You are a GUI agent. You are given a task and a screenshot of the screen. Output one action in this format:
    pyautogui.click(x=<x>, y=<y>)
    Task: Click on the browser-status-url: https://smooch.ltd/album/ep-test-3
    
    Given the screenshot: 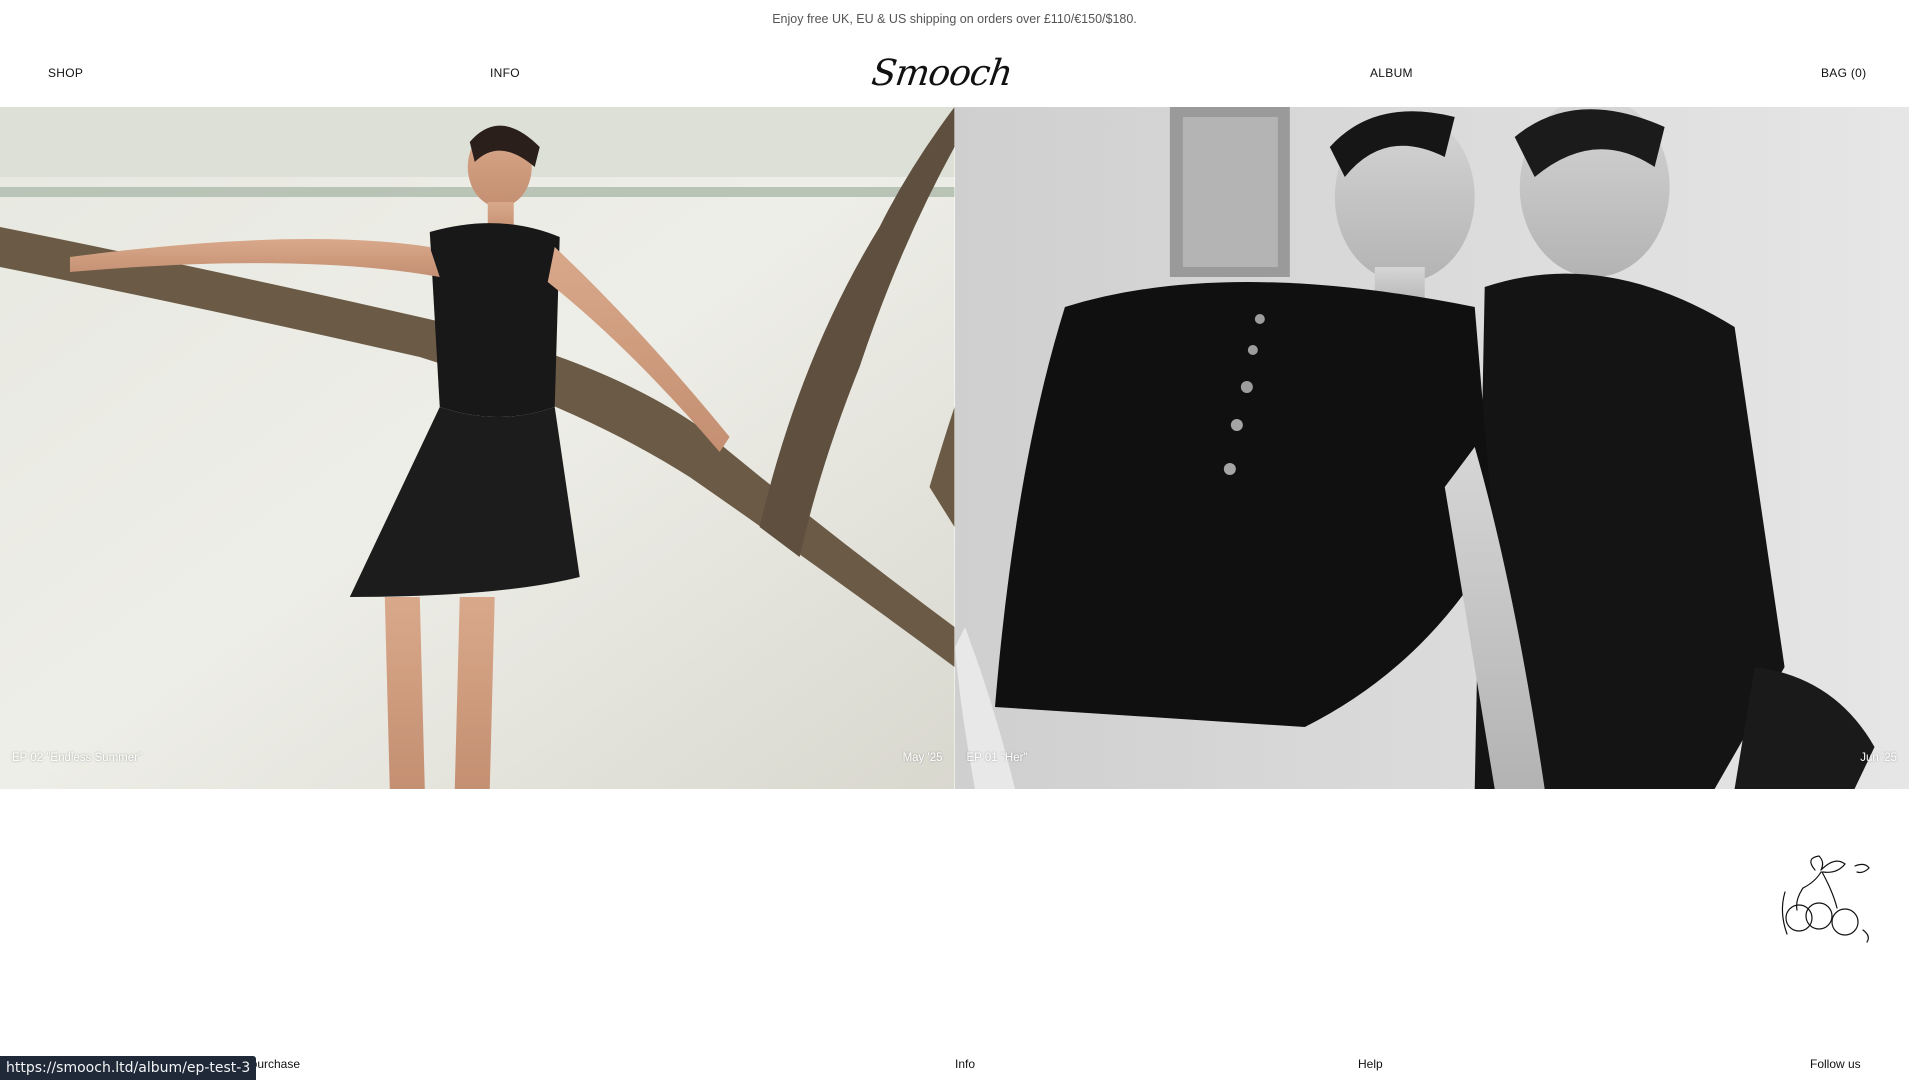 What is the action you would take?
    pyautogui.click(x=128, y=1068)
    